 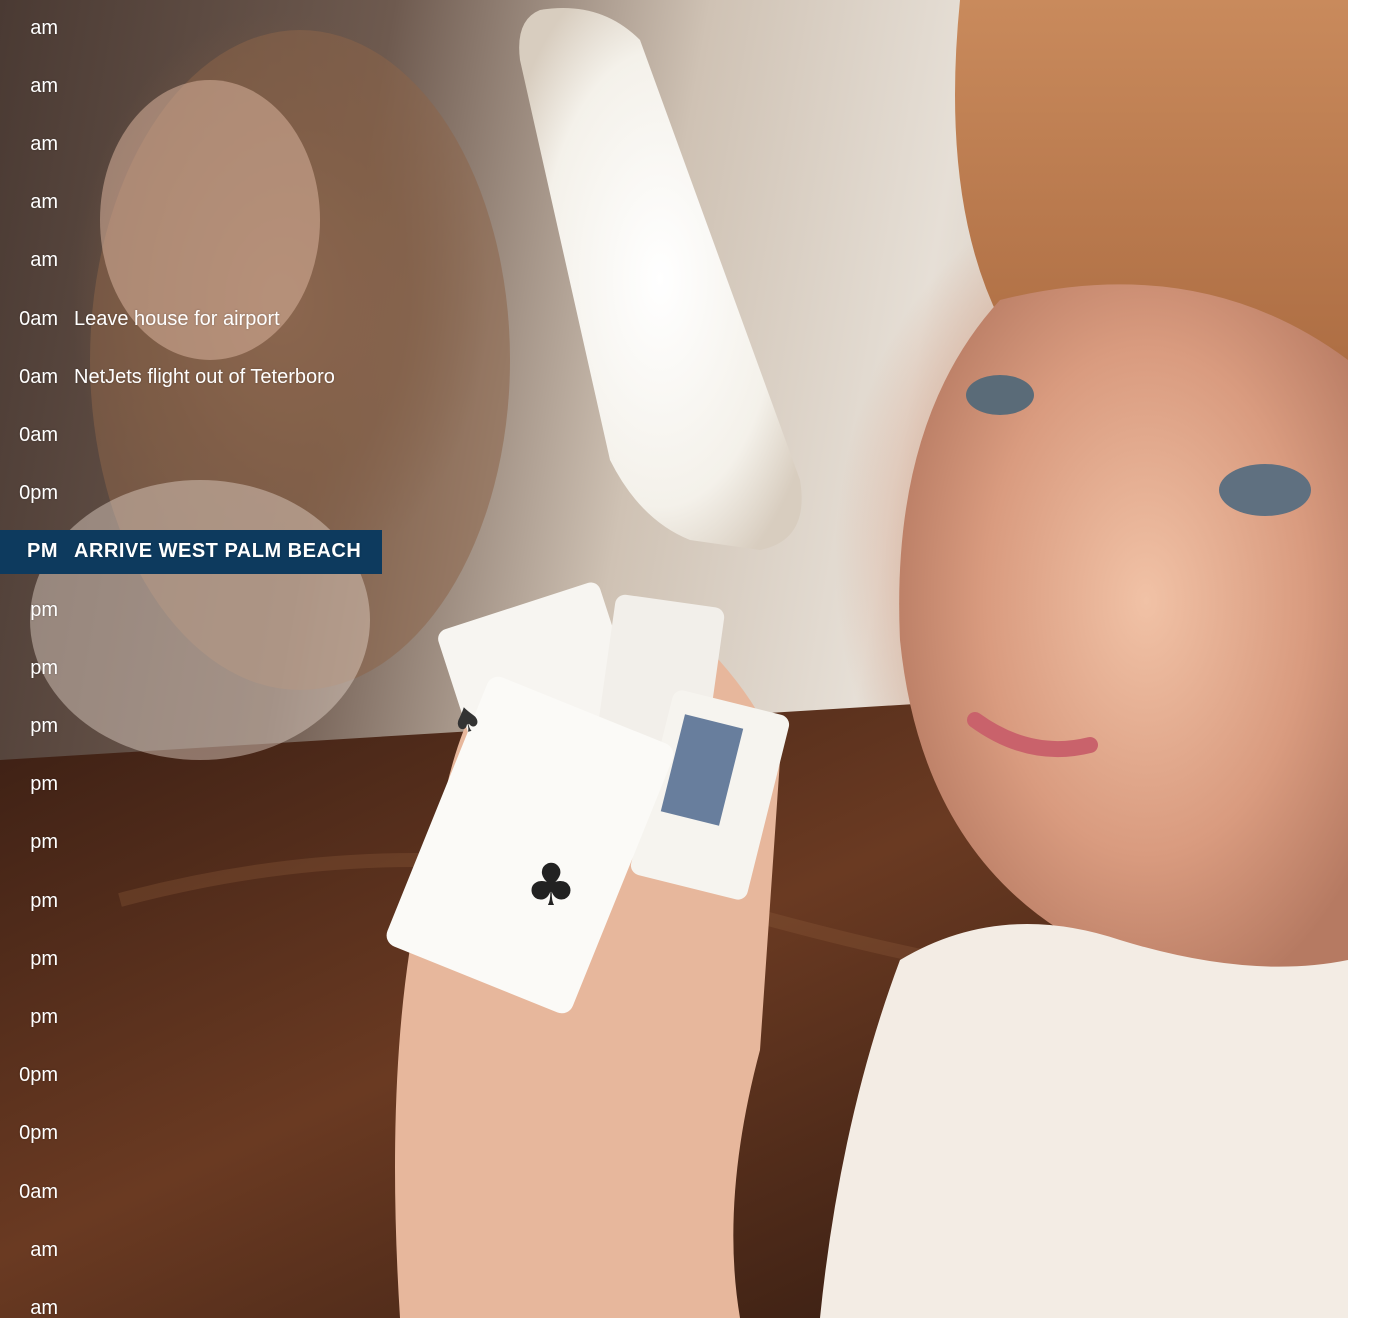 What do you see at coordinates (660, 279) in the screenshot?
I see `window-shape` at bounding box center [660, 279].